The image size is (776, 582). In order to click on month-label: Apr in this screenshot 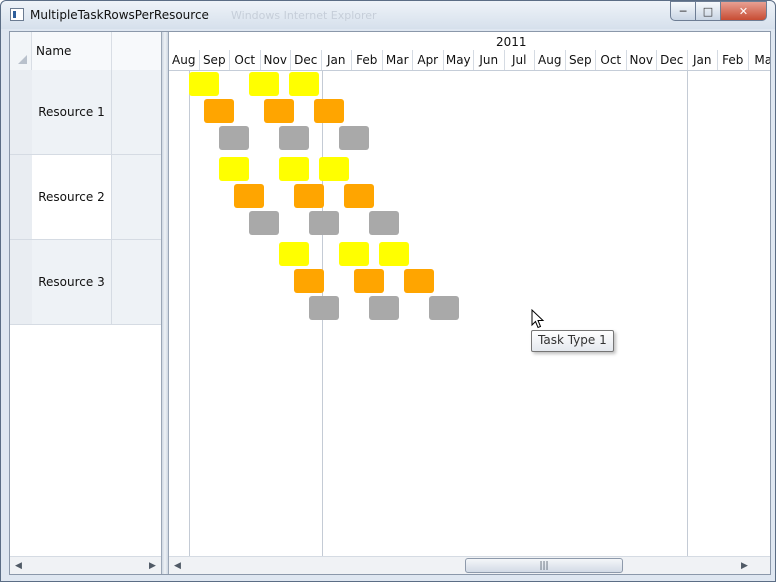, I will do `click(428, 60)`.